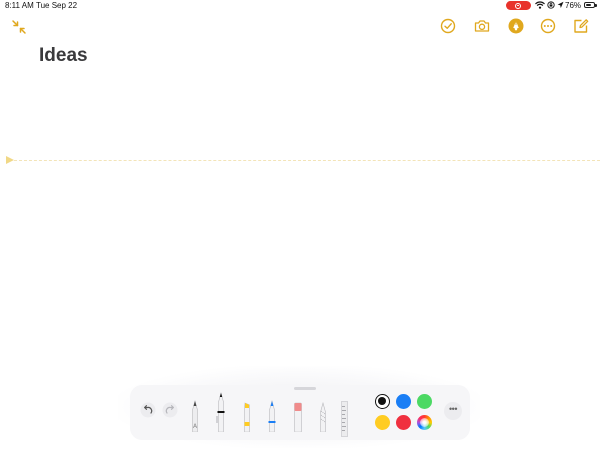 This screenshot has width=600, height=450. What do you see at coordinates (57, 5) in the screenshot?
I see `status-date: Tue Sep 22` at bounding box center [57, 5].